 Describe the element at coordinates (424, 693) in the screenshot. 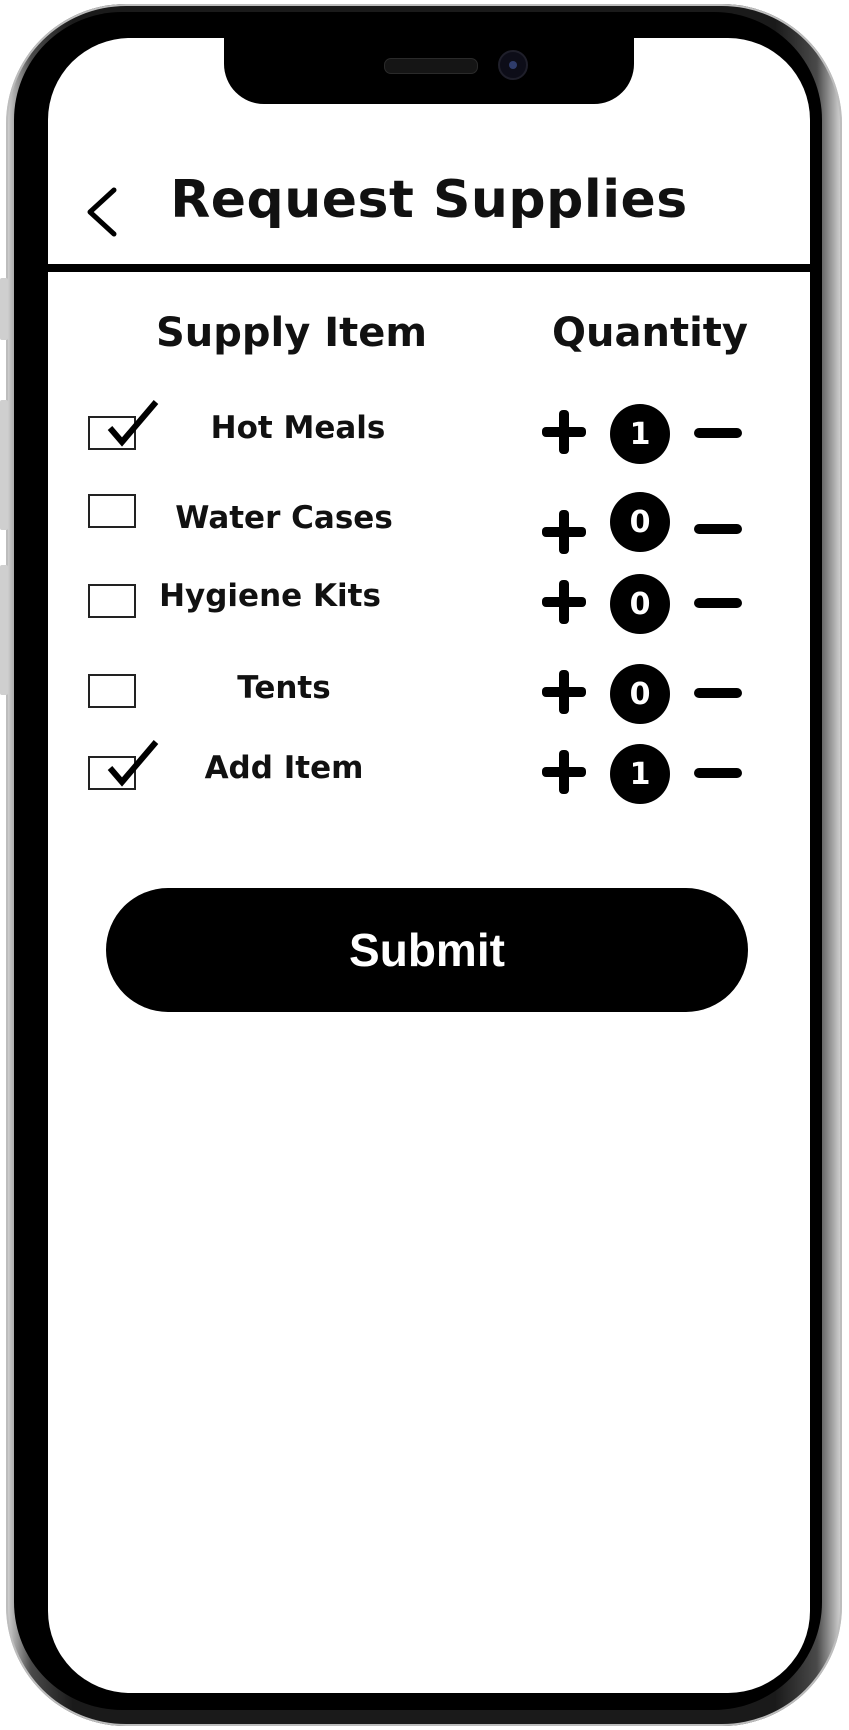

I see `supply-row: Tents 0` at that location.